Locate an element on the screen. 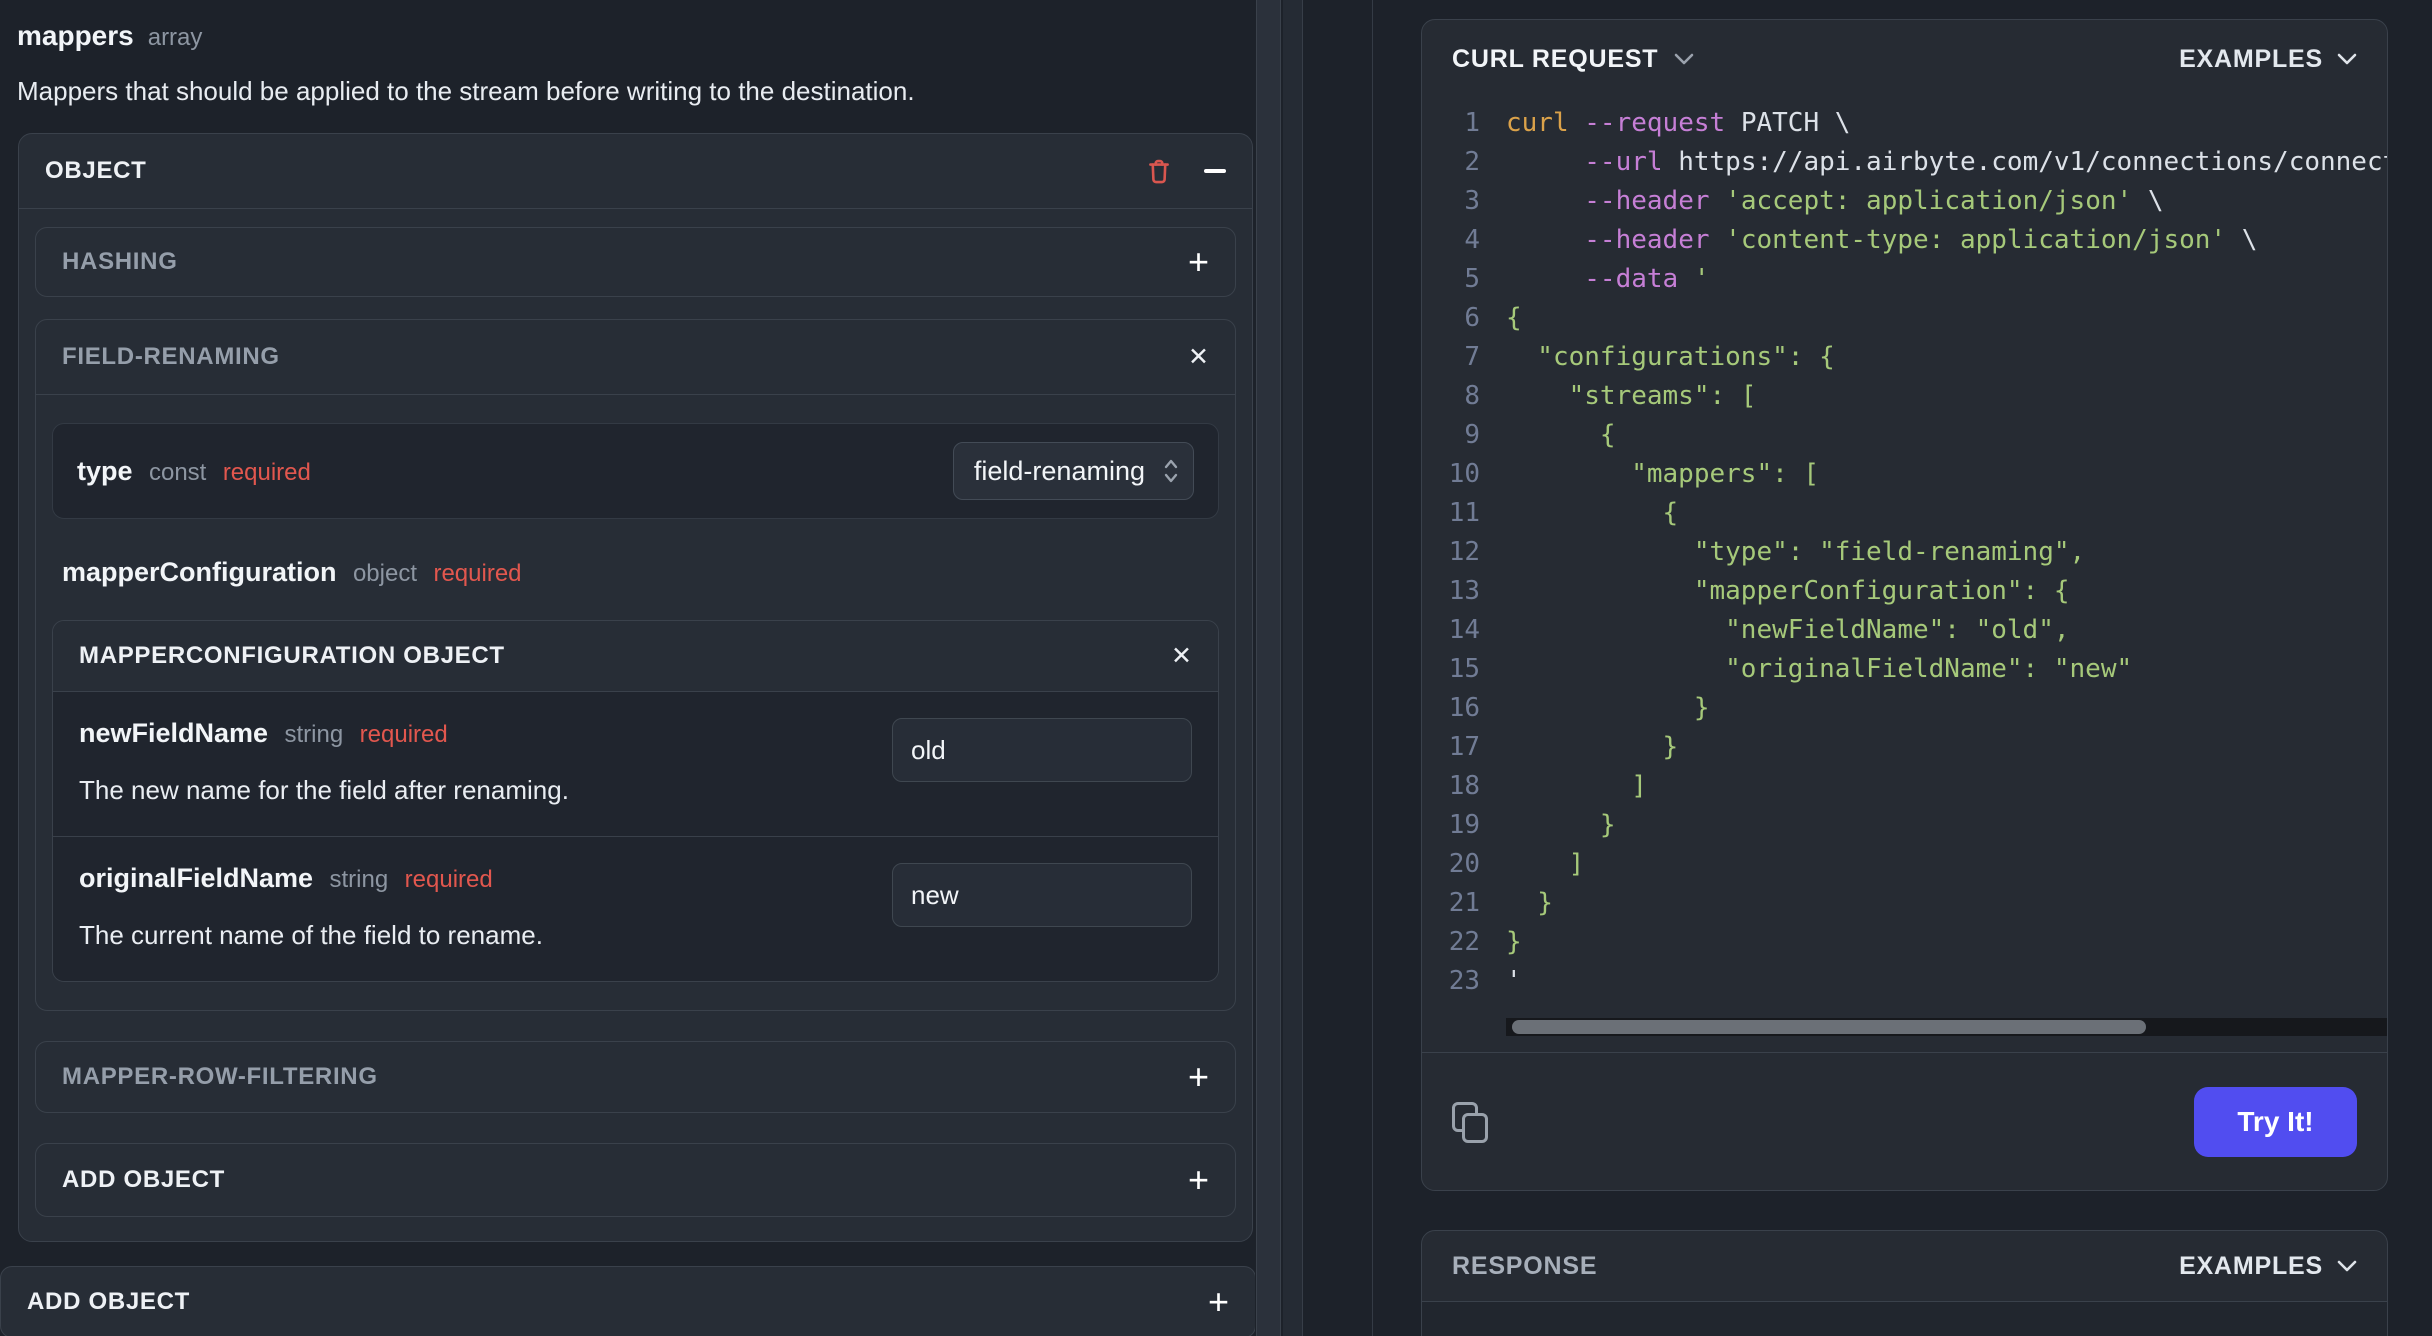 The width and height of the screenshot is (2432, 1336). code-line: 11 { is located at coordinates (1904, 513).